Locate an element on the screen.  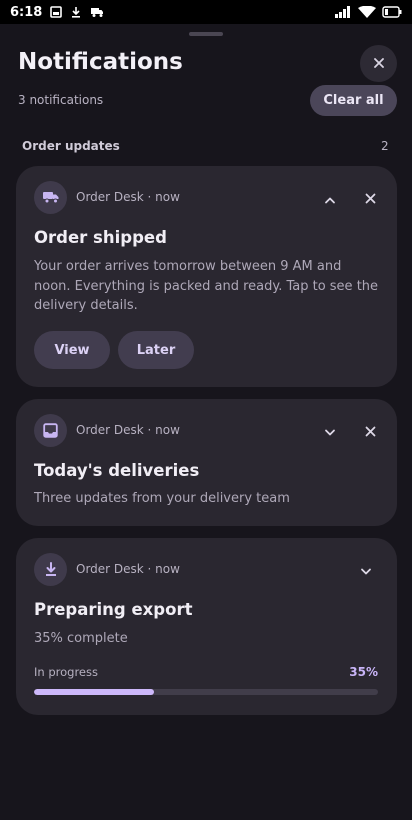
notification-title: Today's deliveries is located at coordinates (117, 470).